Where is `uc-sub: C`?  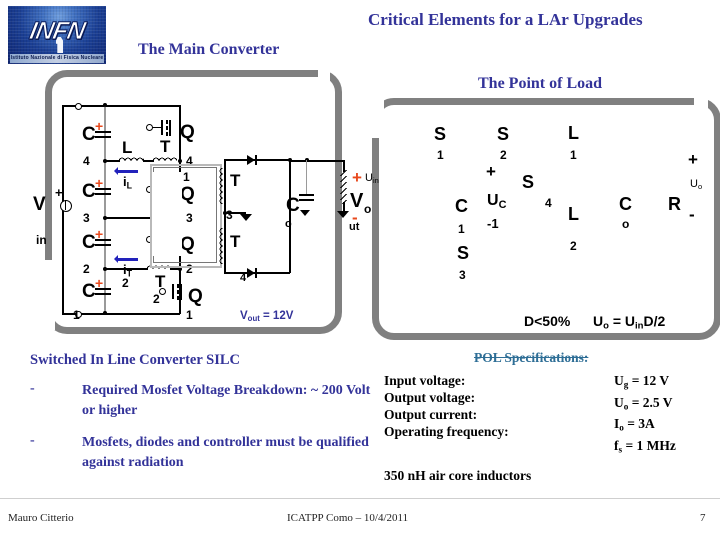
uc-sub: C is located at coordinates (502, 205).